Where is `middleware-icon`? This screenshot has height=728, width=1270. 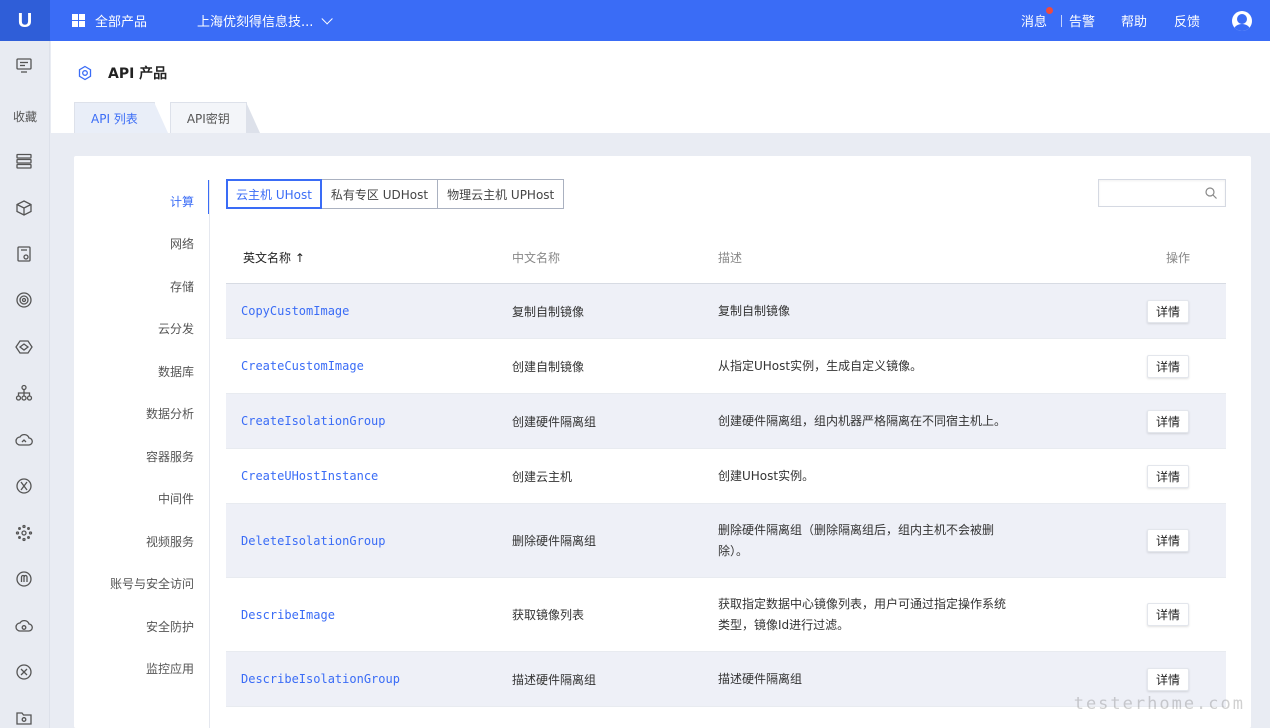
middleware-icon is located at coordinates (24, 486).